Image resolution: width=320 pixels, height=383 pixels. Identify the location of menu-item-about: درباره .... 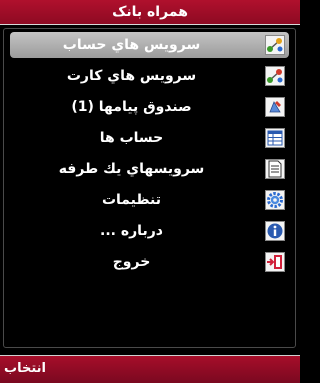
(149, 231).